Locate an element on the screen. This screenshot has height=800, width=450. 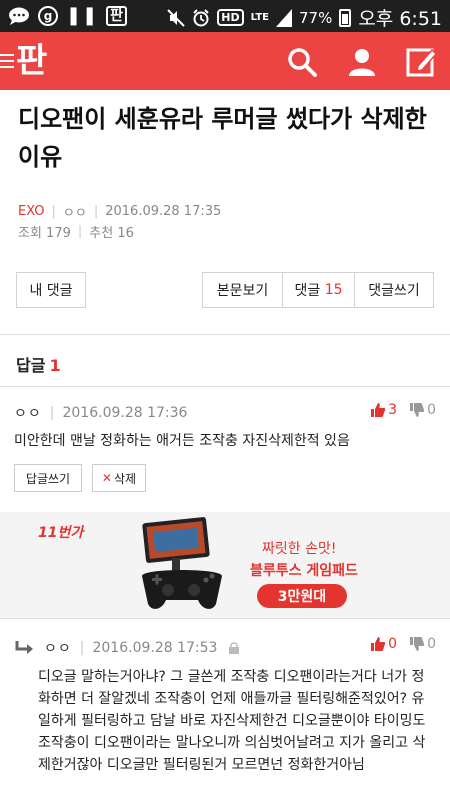
upvote-button: 3 is located at coordinates (383, 410).